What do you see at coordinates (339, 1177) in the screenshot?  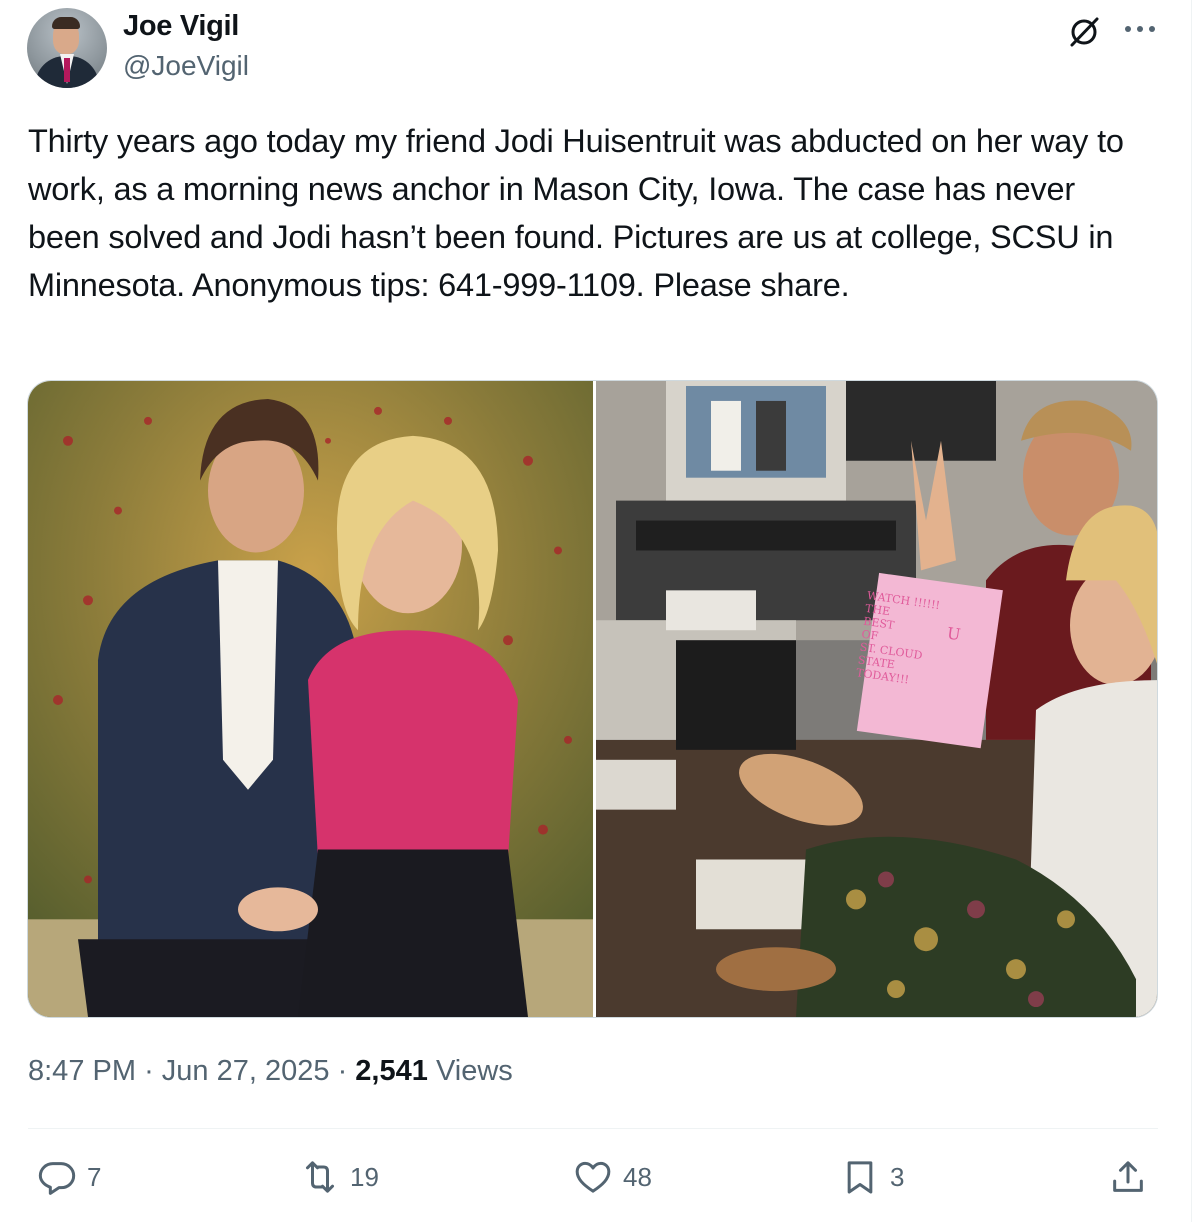 I see `retweet-button: 19` at bounding box center [339, 1177].